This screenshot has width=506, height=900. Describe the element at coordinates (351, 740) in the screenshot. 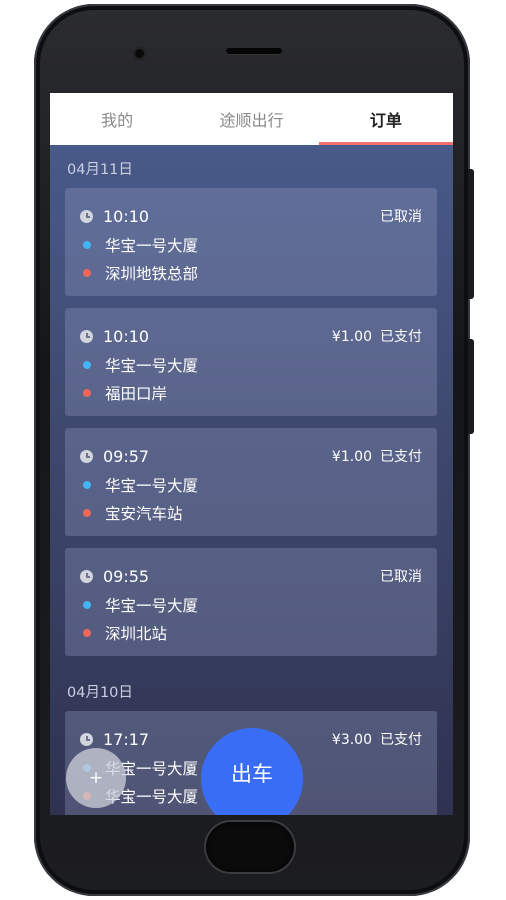

I see `order-price: ¥3.00` at that location.